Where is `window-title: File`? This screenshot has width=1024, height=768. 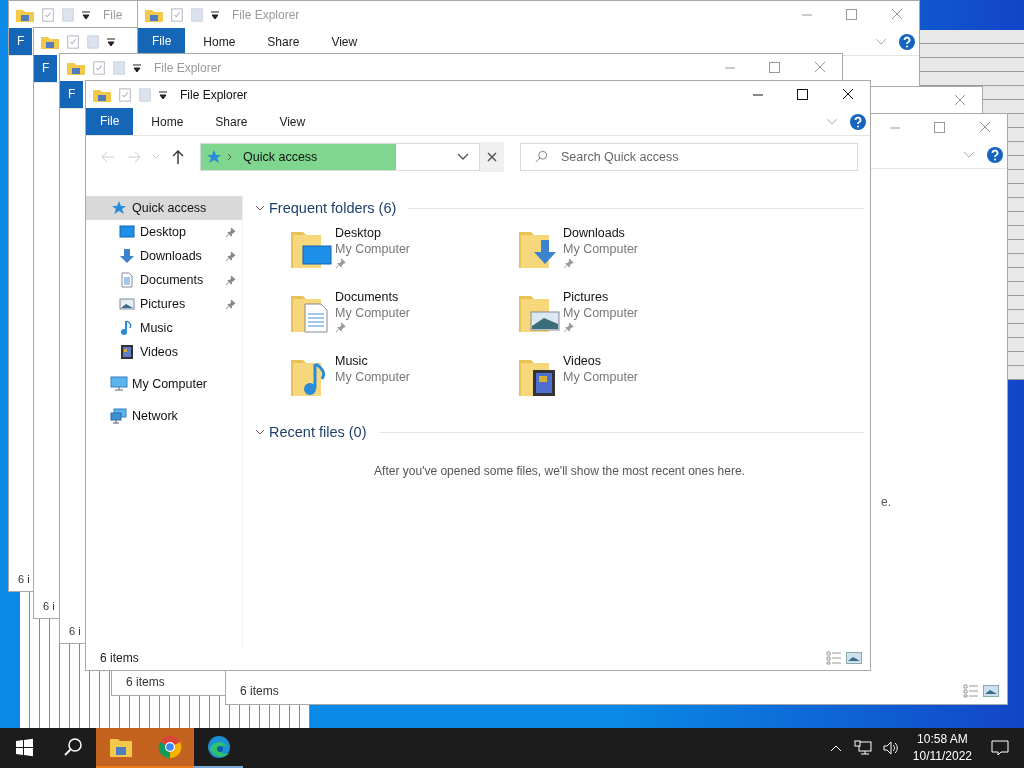
window-title: File is located at coordinates (113, 14).